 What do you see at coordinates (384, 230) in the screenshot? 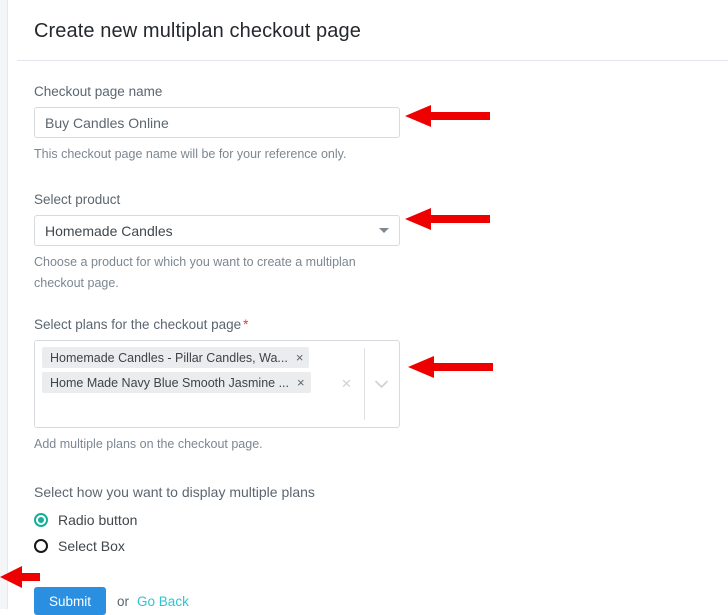
I see `caret-down-icon` at bounding box center [384, 230].